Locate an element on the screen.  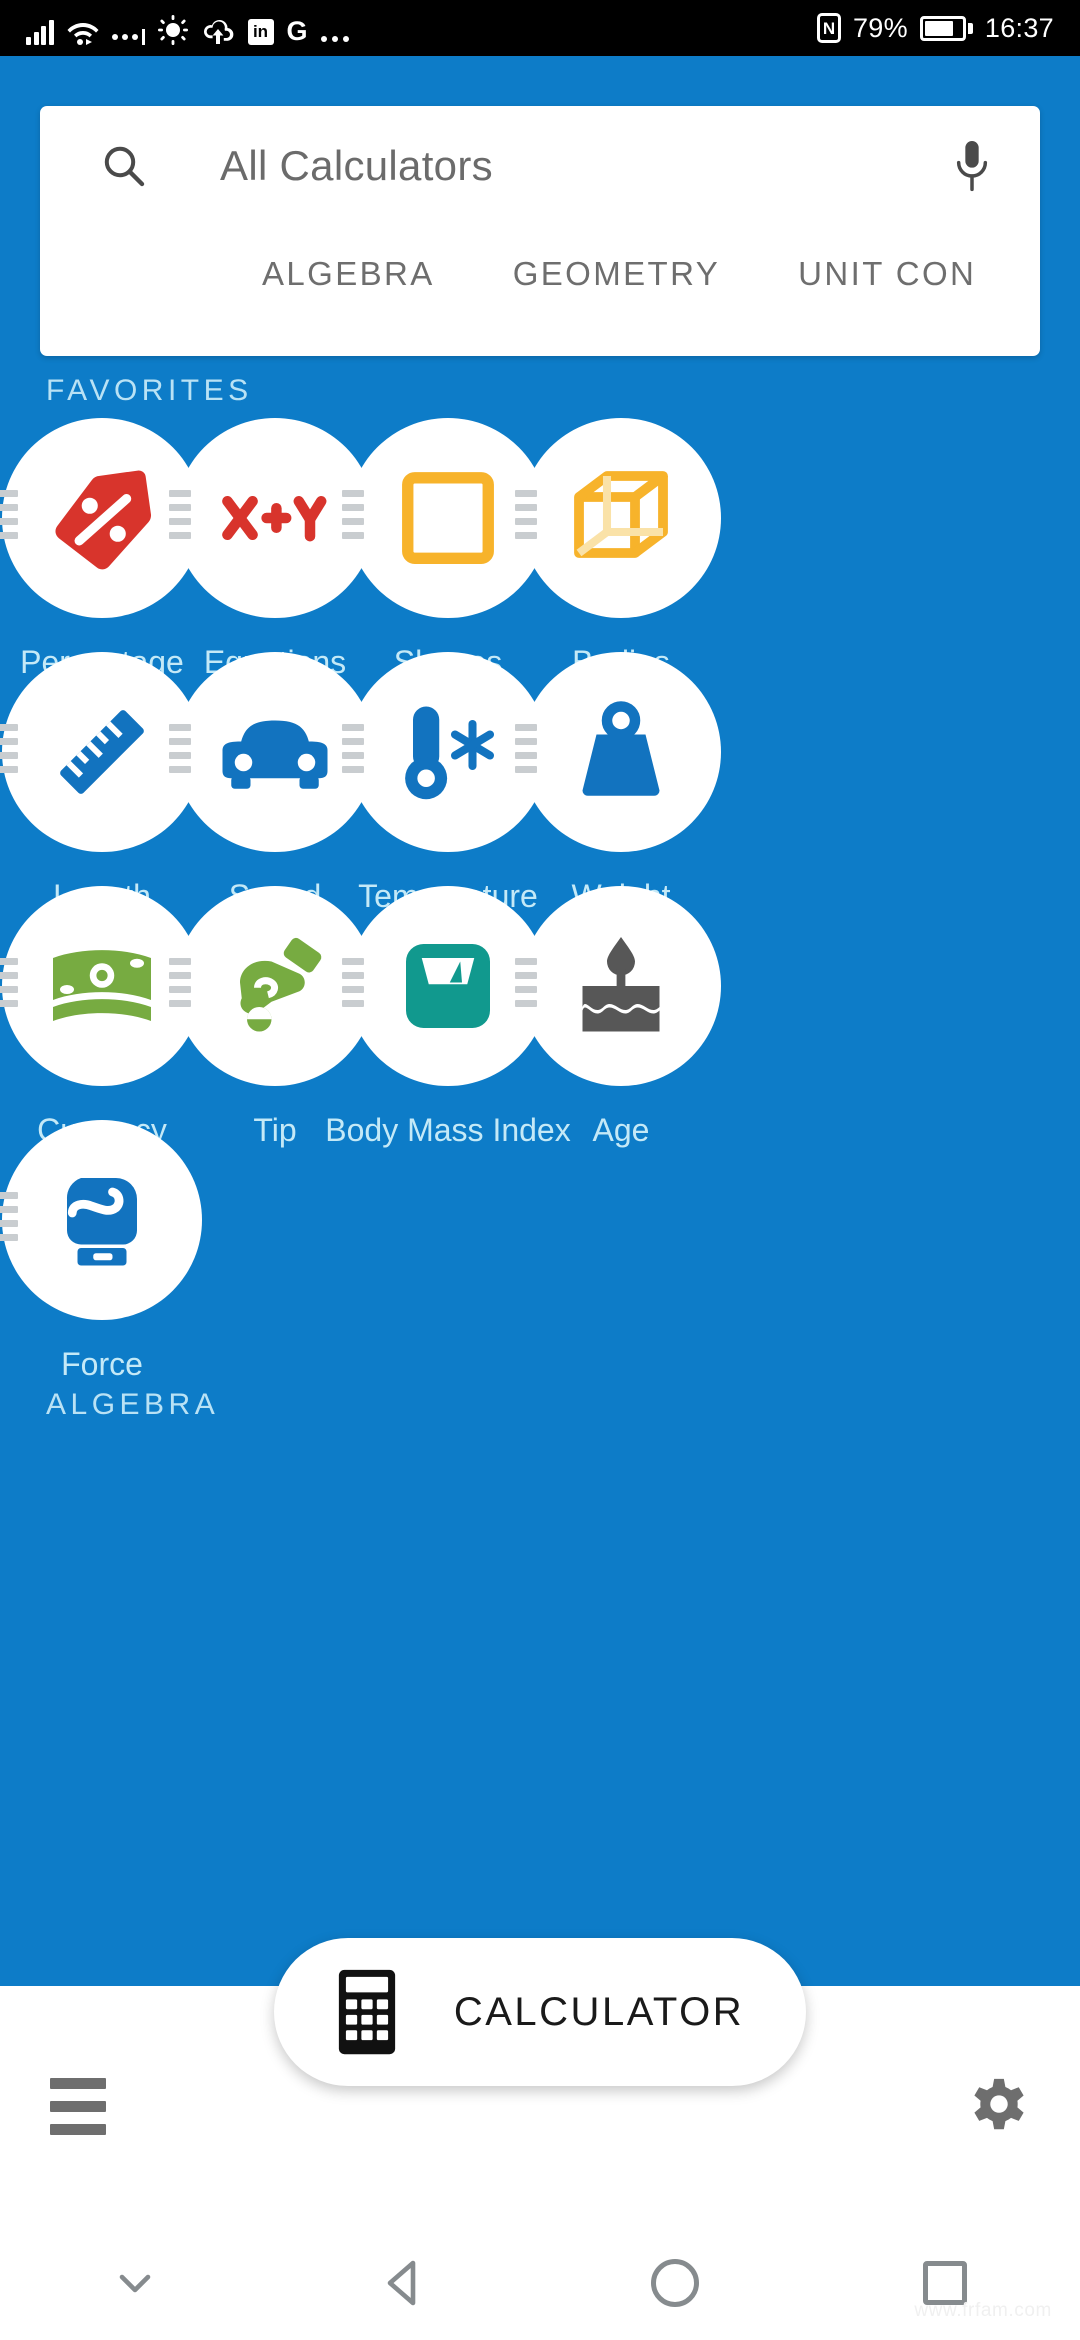
nav-home-button is located at coordinates (675, 2283).